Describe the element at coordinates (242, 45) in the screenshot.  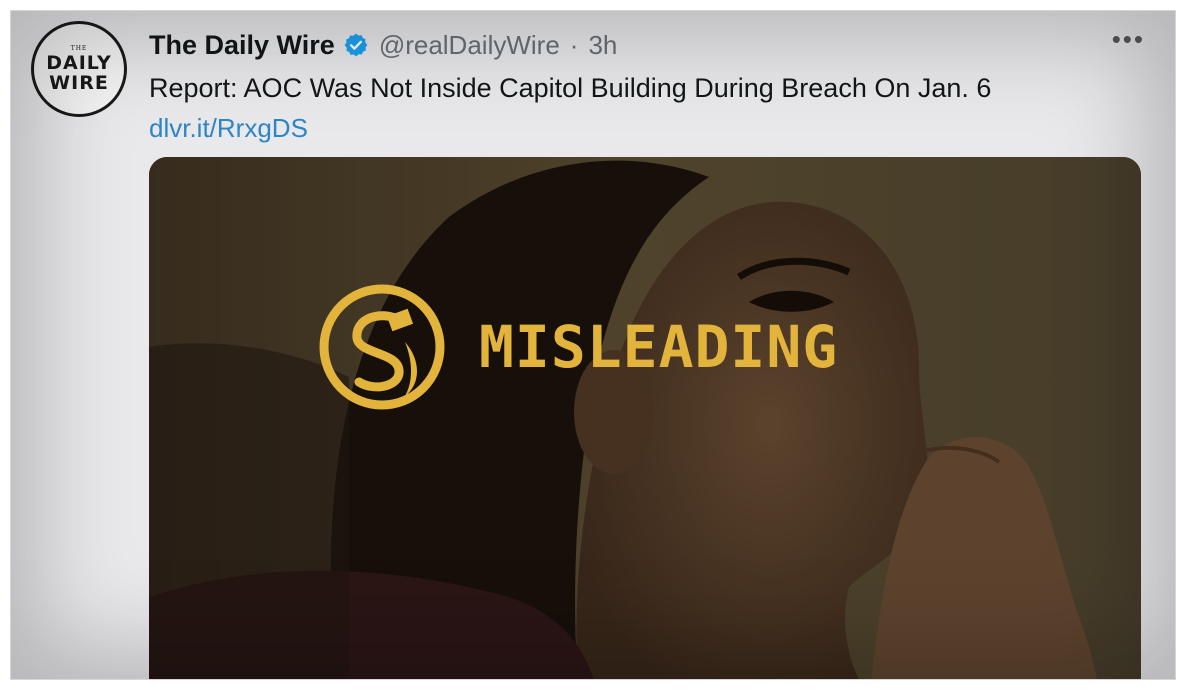
I see `display-name: The Daily Wire` at that location.